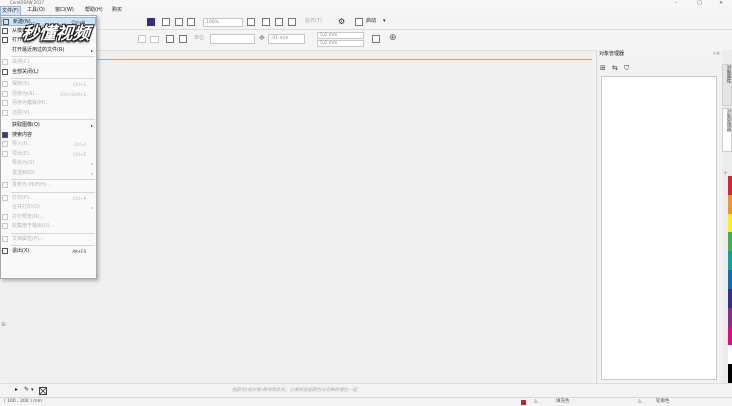 Image resolution: width=732 pixels, height=406 pixels. Describe the element at coordinates (142, 39) in the screenshot. I see `portrait-icon` at that location.